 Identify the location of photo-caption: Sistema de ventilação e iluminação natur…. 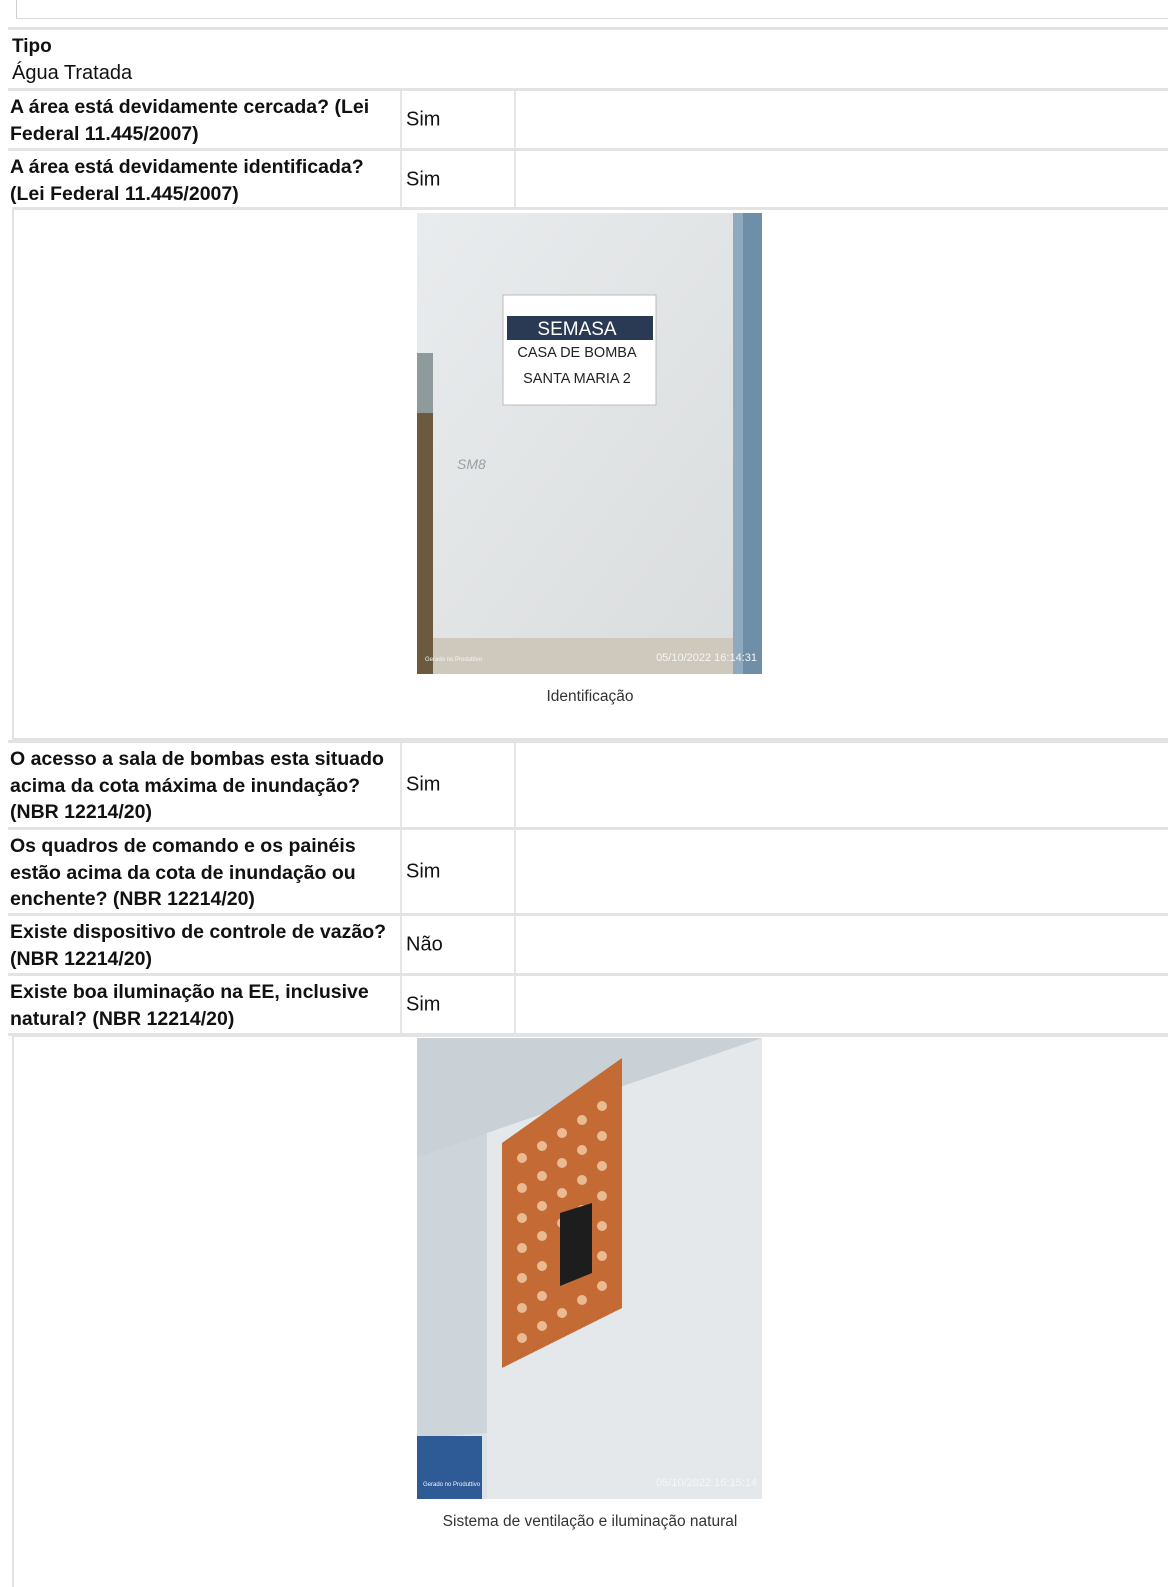
(590, 1521).